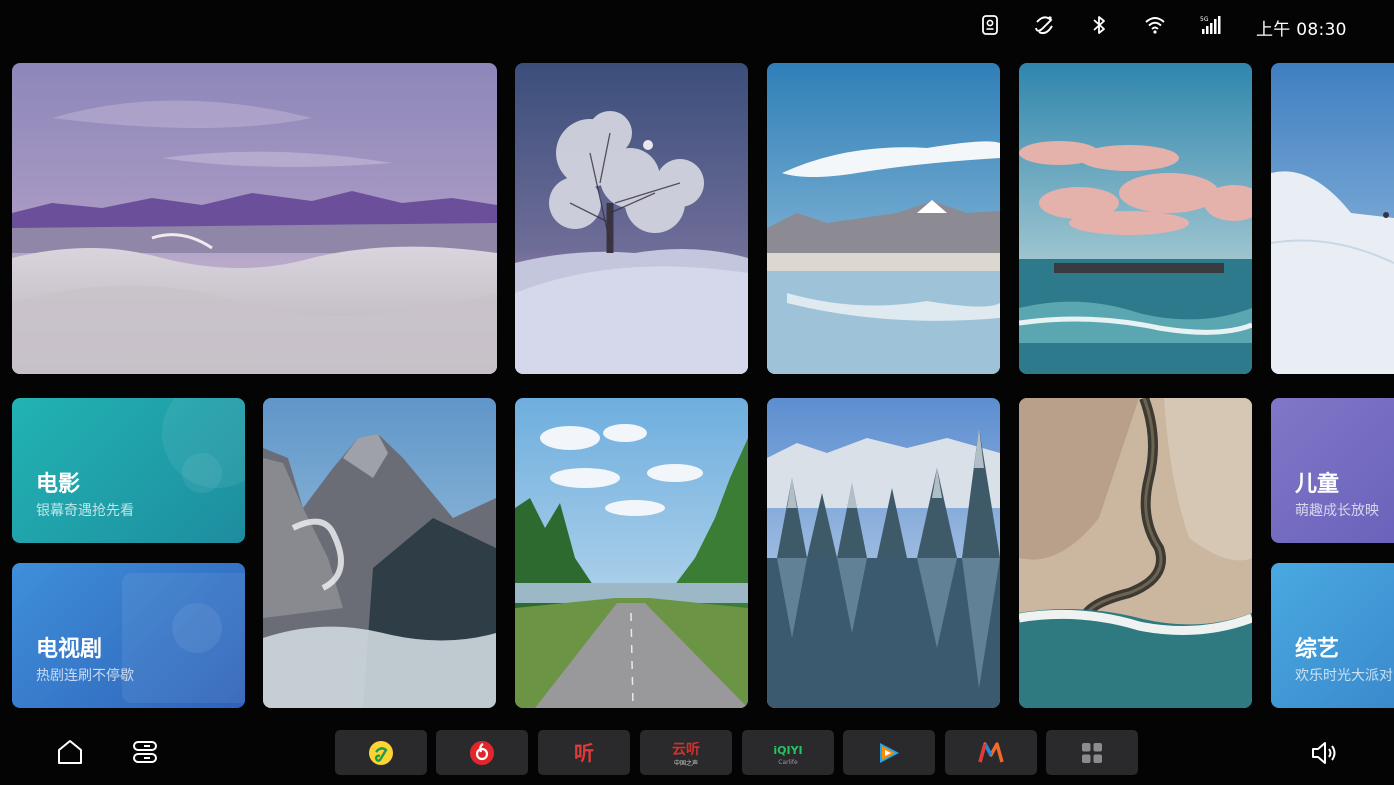 The width and height of the screenshot is (1394, 785). Describe the element at coordinates (1332, 635) in the screenshot. I see `category-variety: 综艺 欢乐时光大派对` at that location.